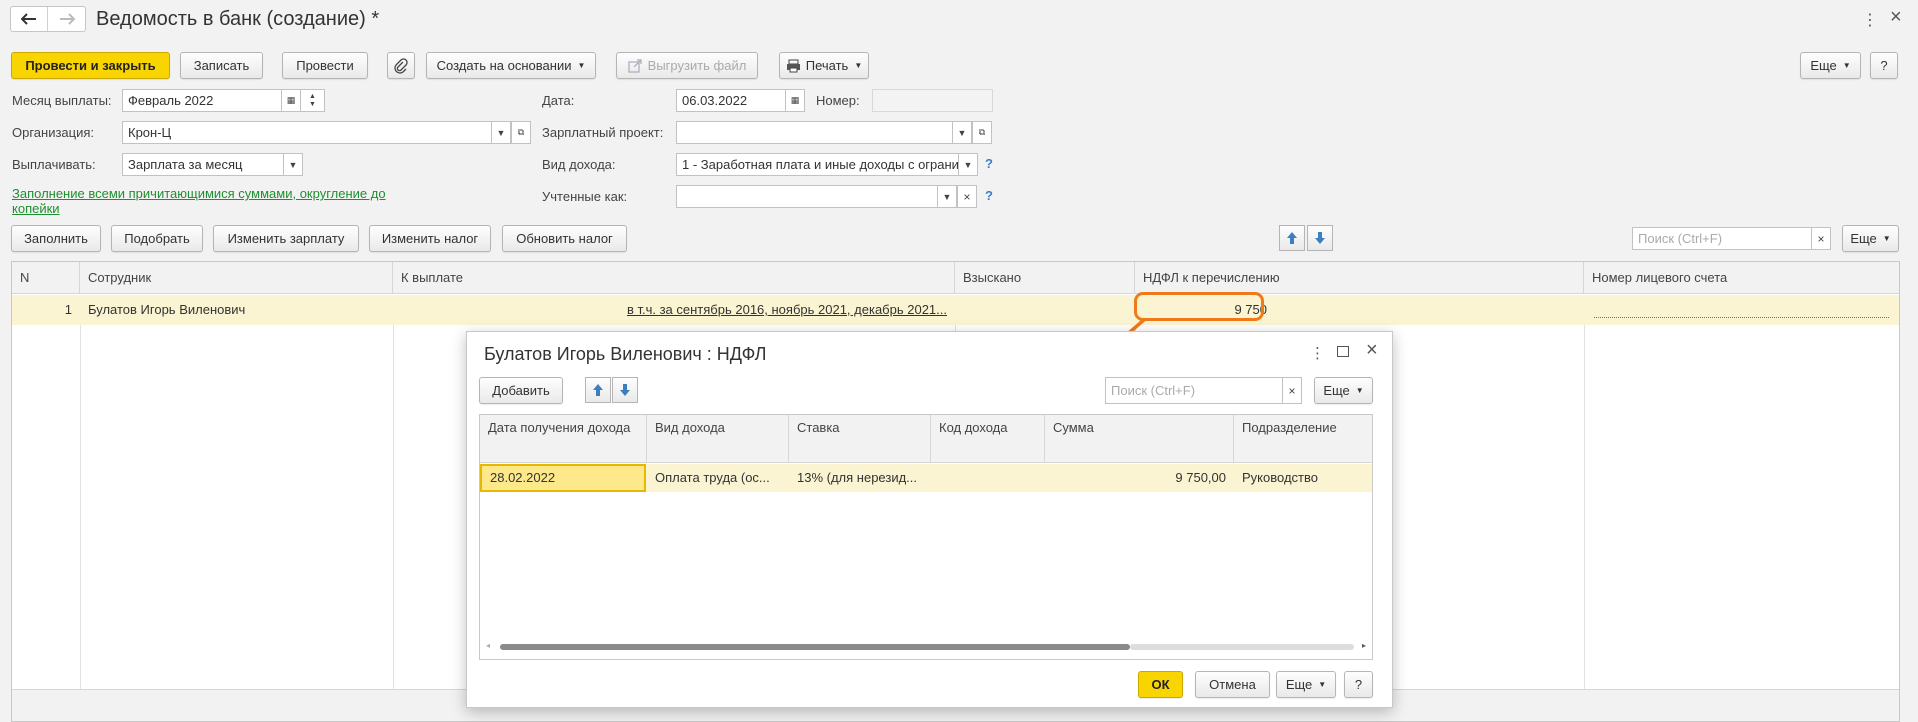 This screenshot has width=1918, height=722. What do you see at coordinates (1741, 317) in the screenshot?
I see `required-field-underline` at bounding box center [1741, 317].